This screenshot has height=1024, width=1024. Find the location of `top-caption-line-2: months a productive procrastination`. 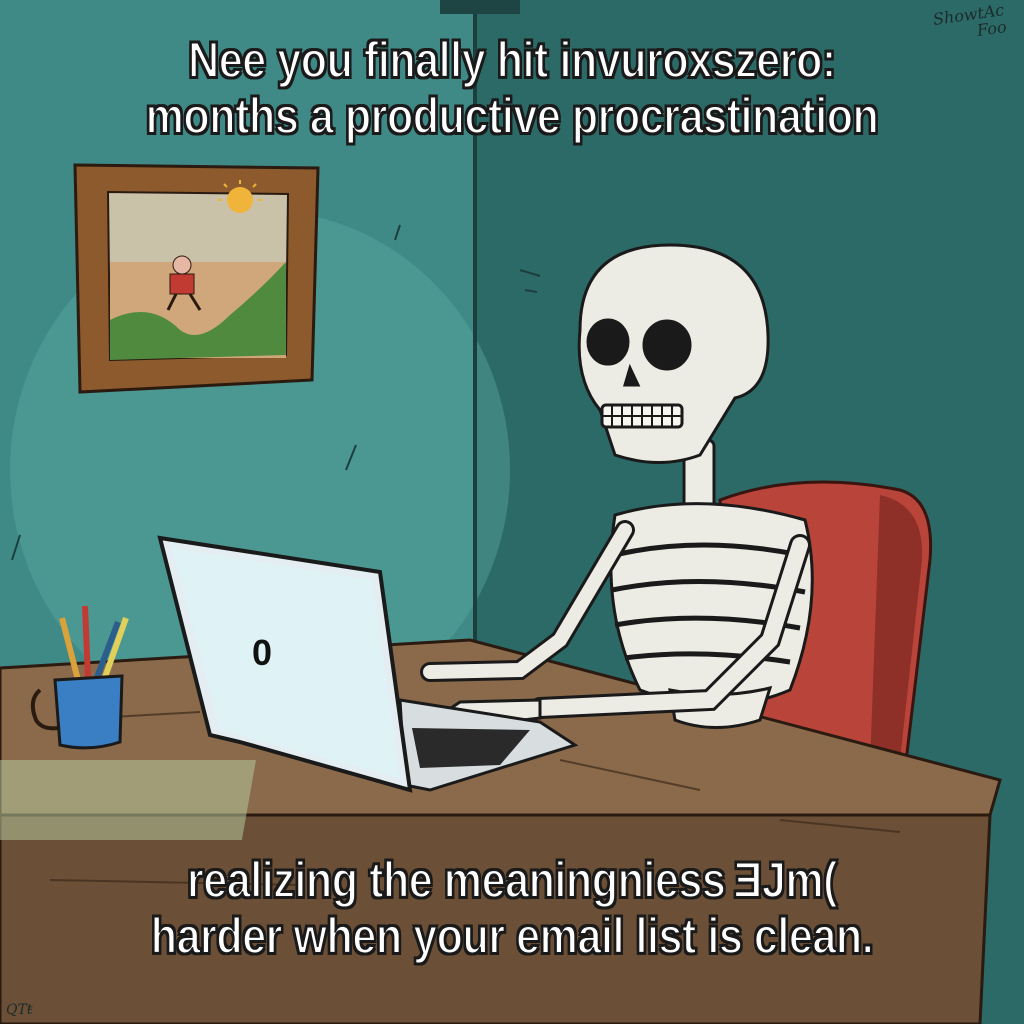

top-caption-line-2: months a productive procrastination is located at coordinates (512, 116).